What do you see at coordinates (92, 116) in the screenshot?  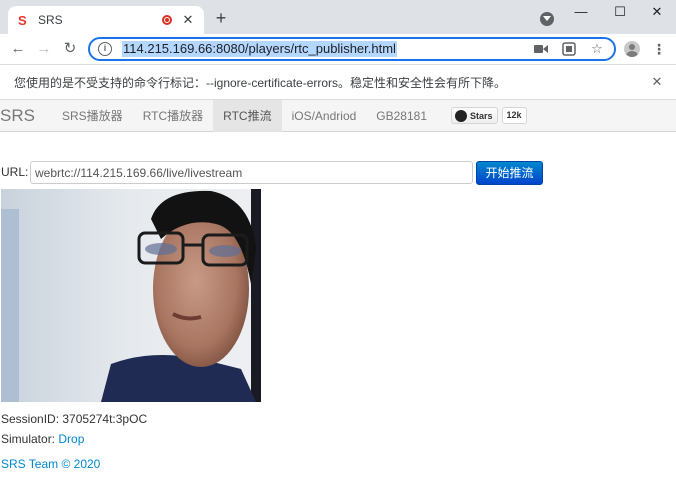 I see `nav-srs-player: SRS播放器` at bounding box center [92, 116].